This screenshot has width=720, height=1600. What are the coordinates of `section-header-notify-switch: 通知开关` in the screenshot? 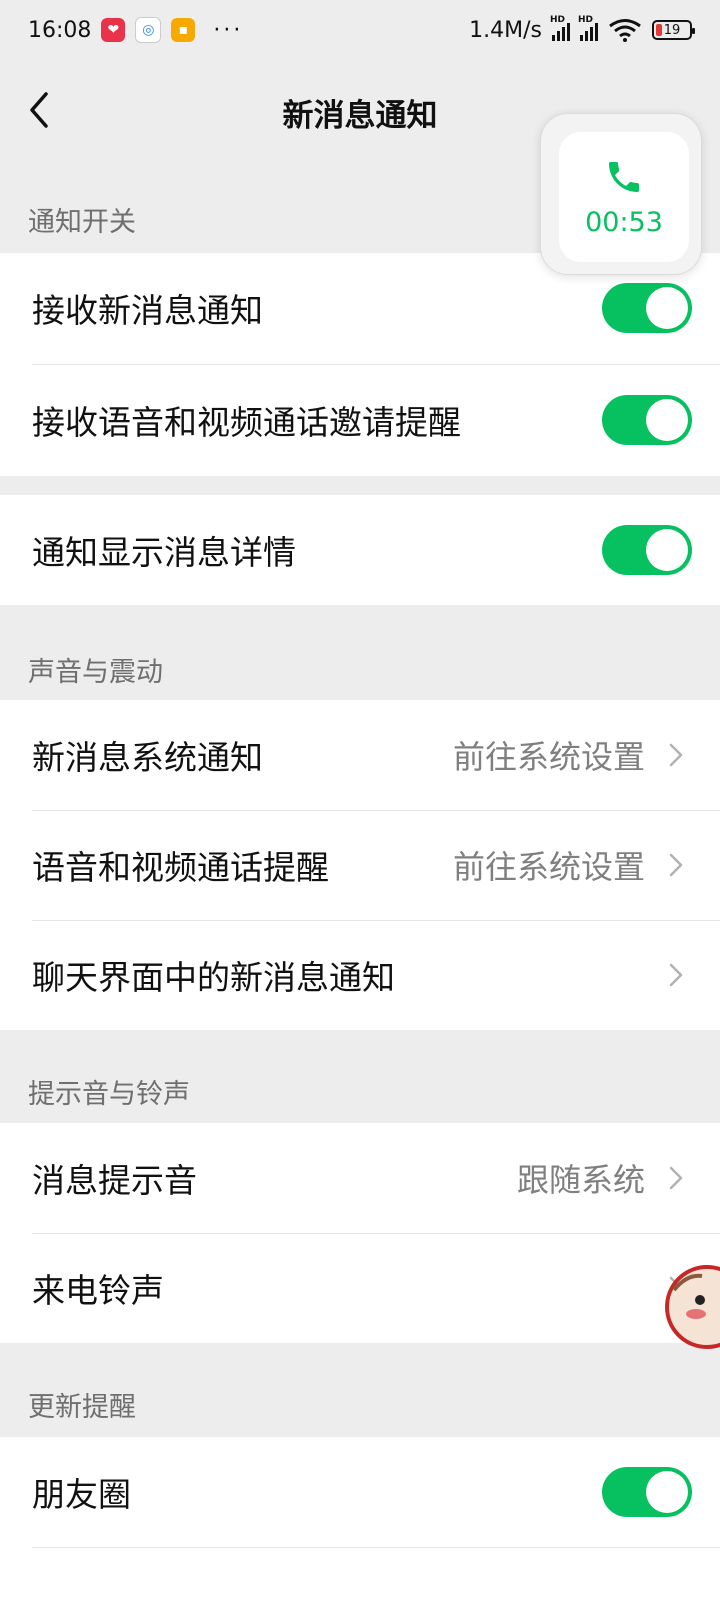 It's located at (82, 222).